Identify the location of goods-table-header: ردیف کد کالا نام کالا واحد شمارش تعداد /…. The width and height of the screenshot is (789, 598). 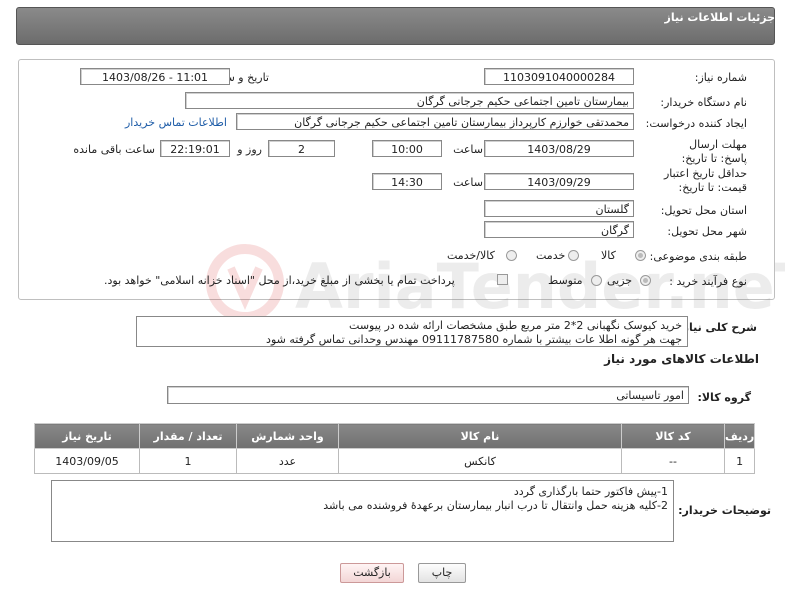
(395, 436).